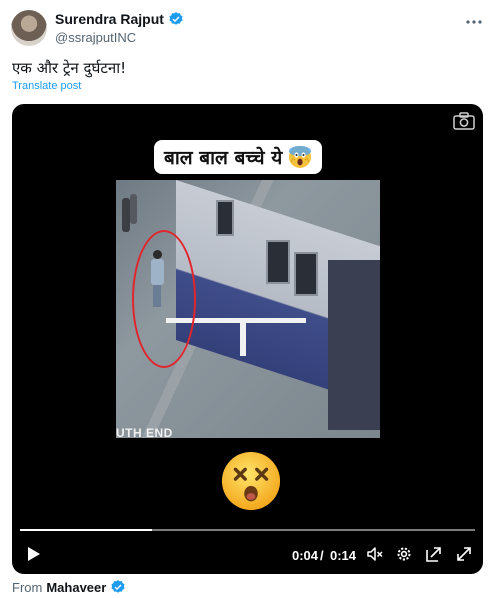 This screenshot has height=598, width=497. Describe the element at coordinates (69, 68) in the screenshot. I see `post-text: एक और ट्रेन दुर्घटना!` at that location.